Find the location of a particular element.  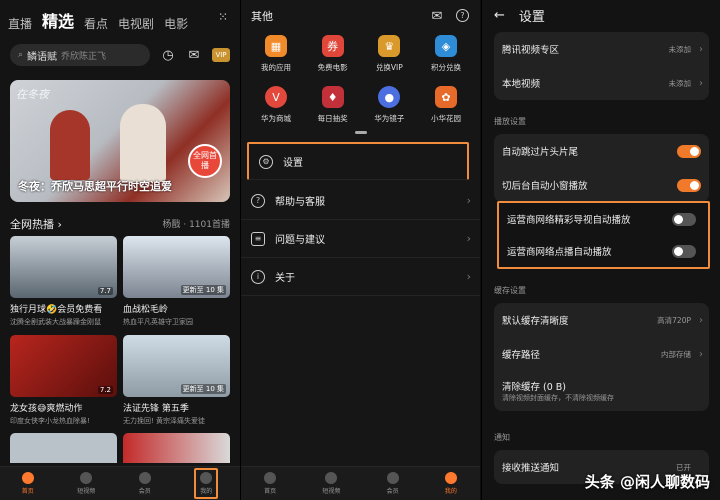

settings-header: ← 设置 is located at coordinates (519, 15).